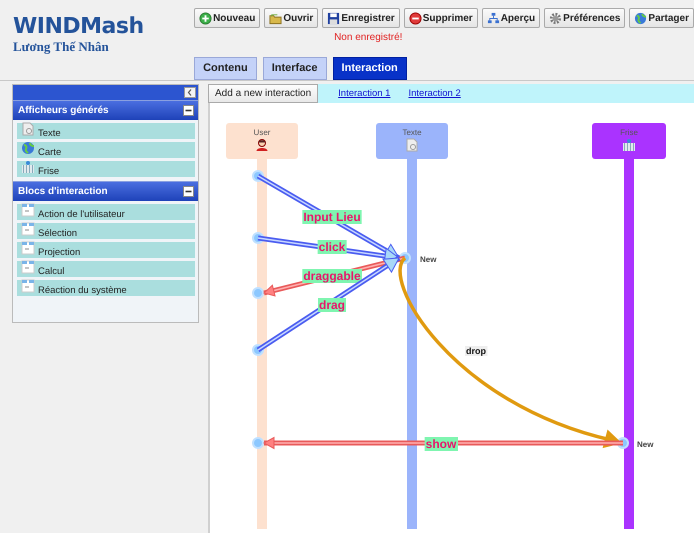 This screenshot has width=694, height=533. What do you see at coordinates (262, 145) in the screenshot?
I see `person-icon` at bounding box center [262, 145].